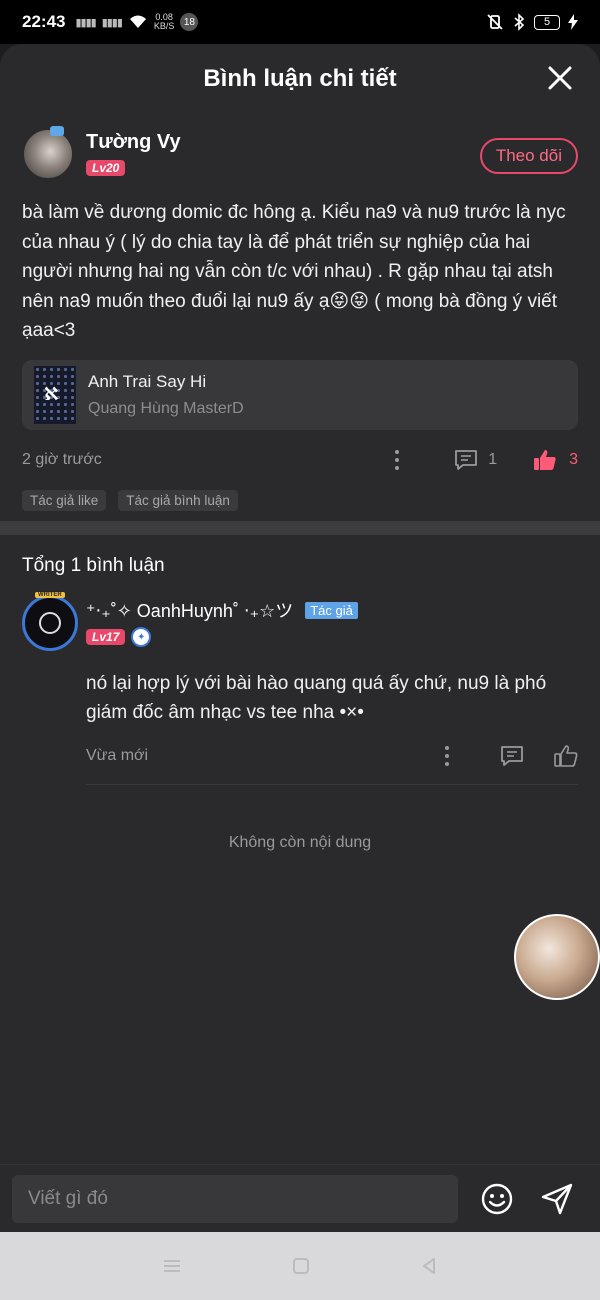  I want to click on mute-vibrate-icon, so click(495, 22).